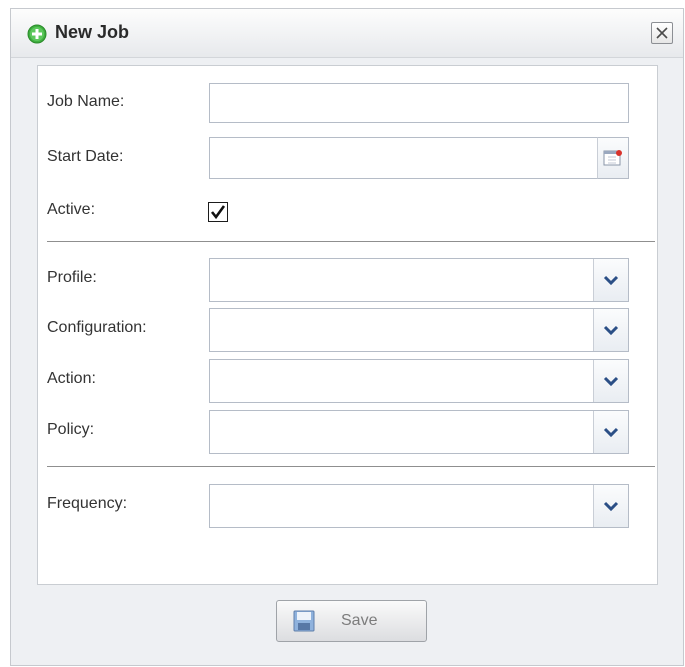  I want to click on active-label: Active:, so click(71, 209).